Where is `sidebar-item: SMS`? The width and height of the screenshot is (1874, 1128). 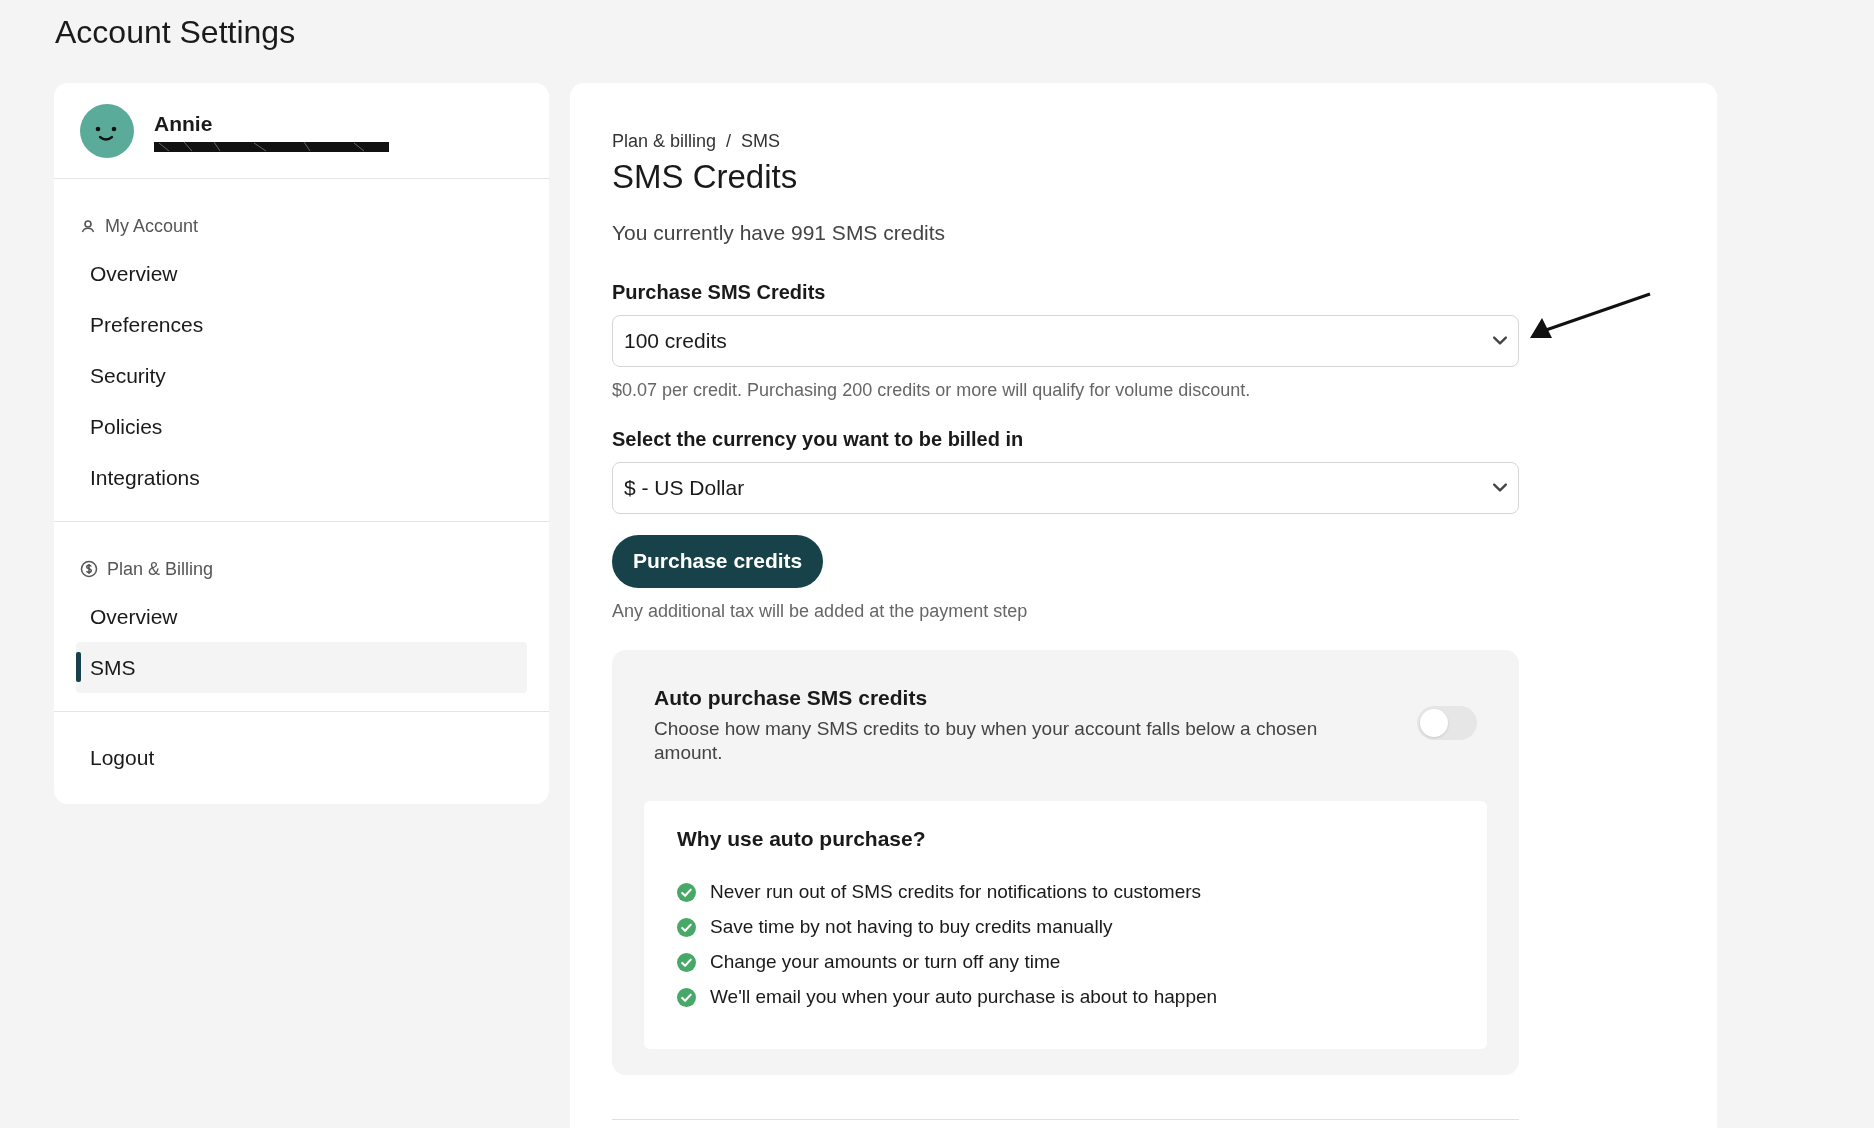
sidebar-item: SMS is located at coordinates (301, 667).